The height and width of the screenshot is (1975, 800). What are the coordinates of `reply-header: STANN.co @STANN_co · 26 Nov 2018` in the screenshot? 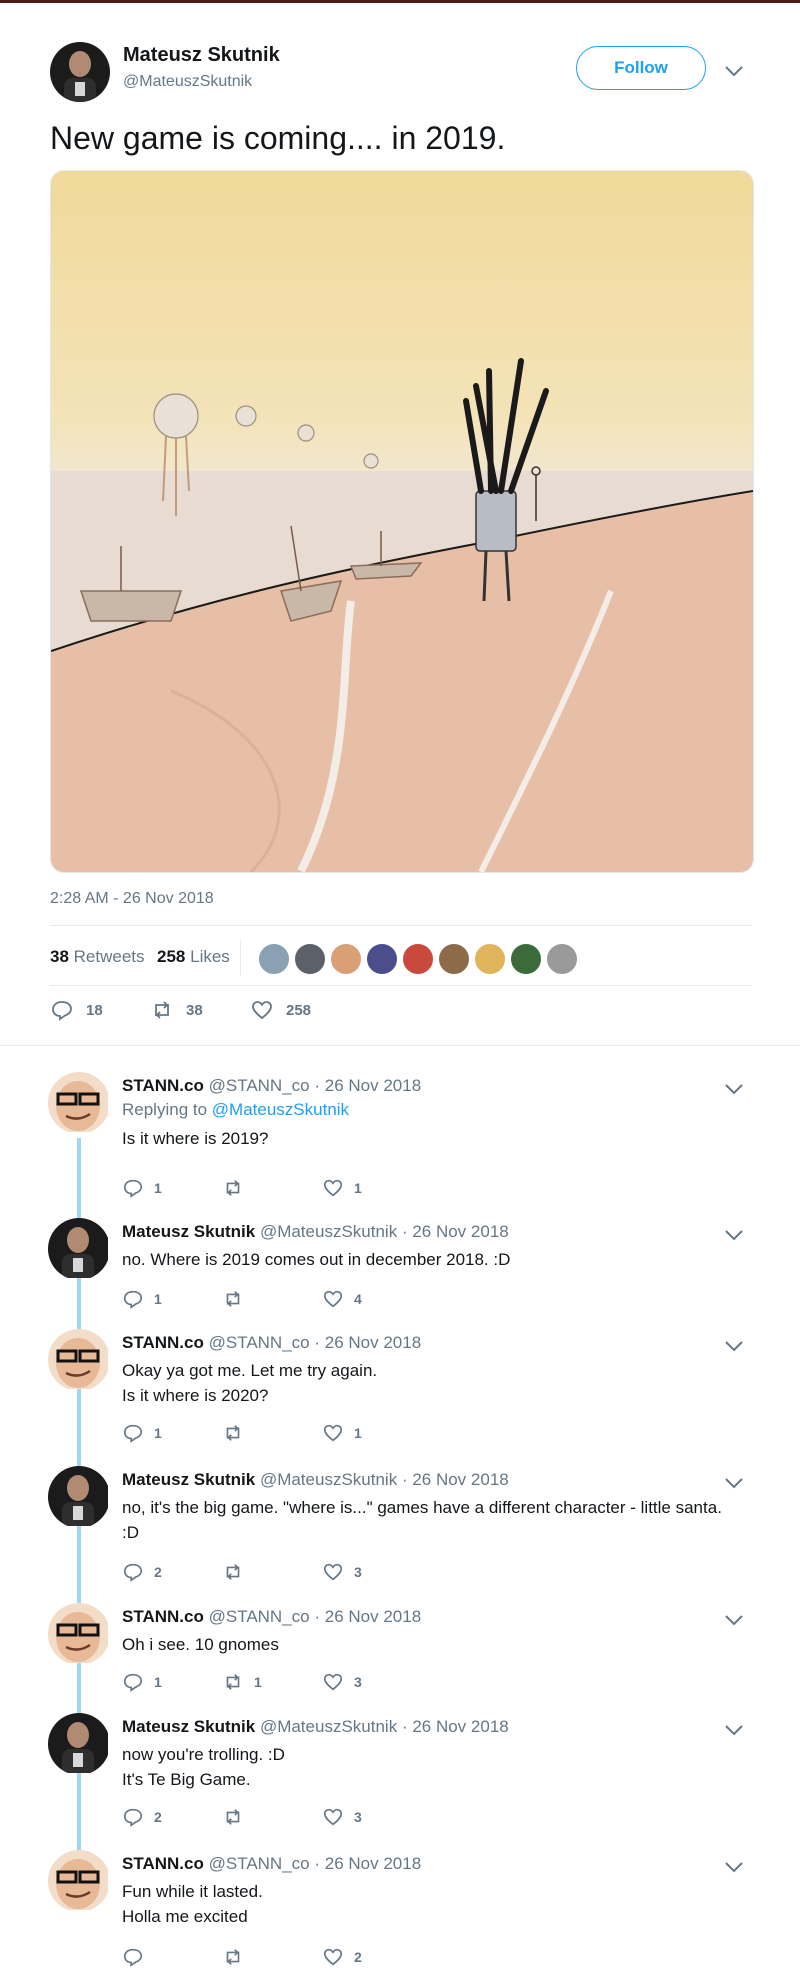 It's located at (271, 1086).